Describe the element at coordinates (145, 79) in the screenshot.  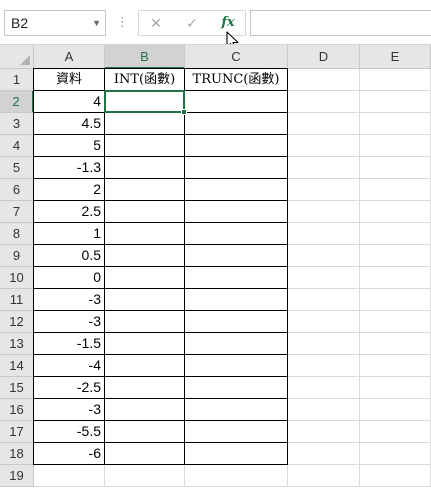
I see `cell-b1: INT(函數)` at that location.